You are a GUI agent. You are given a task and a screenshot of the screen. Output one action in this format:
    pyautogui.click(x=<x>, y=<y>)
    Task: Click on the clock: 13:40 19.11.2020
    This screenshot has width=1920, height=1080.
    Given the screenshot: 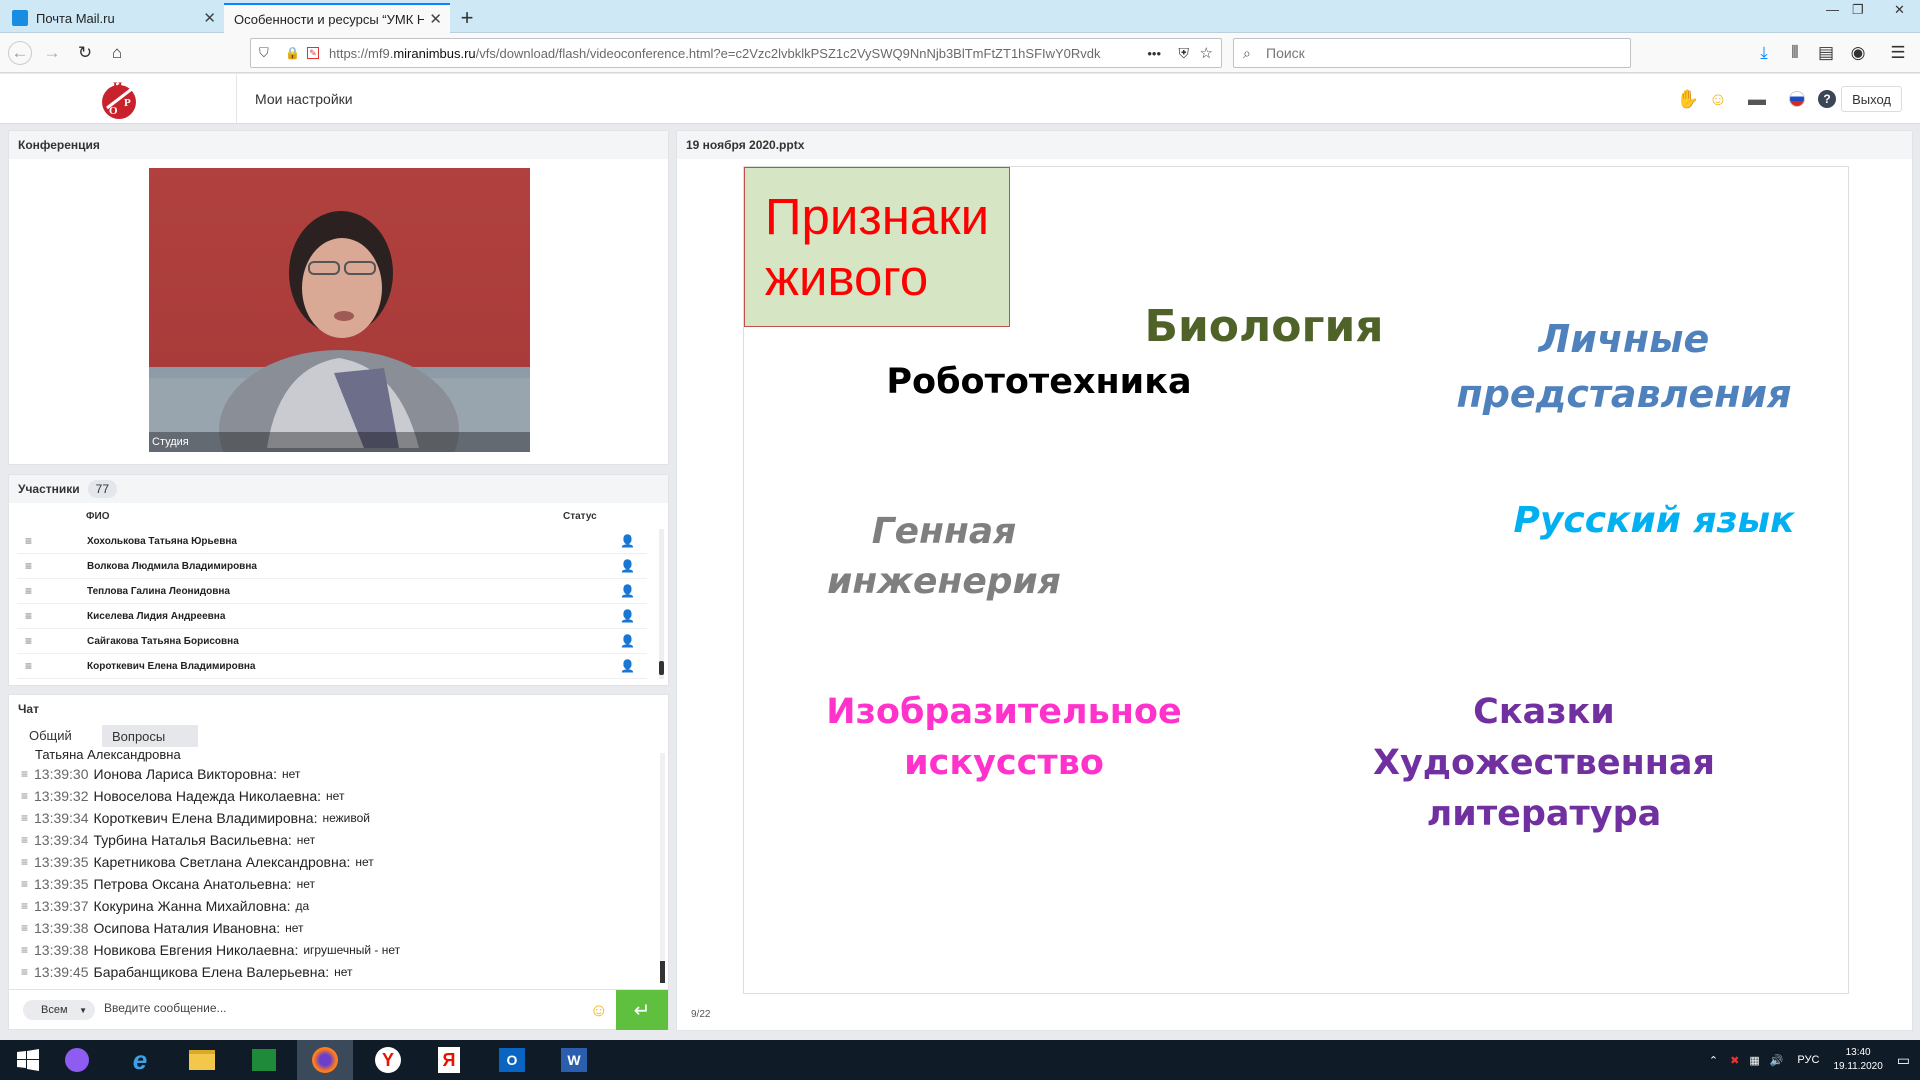 What is the action you would take?
    pyautogui.click(x=1857, y=1060)
    